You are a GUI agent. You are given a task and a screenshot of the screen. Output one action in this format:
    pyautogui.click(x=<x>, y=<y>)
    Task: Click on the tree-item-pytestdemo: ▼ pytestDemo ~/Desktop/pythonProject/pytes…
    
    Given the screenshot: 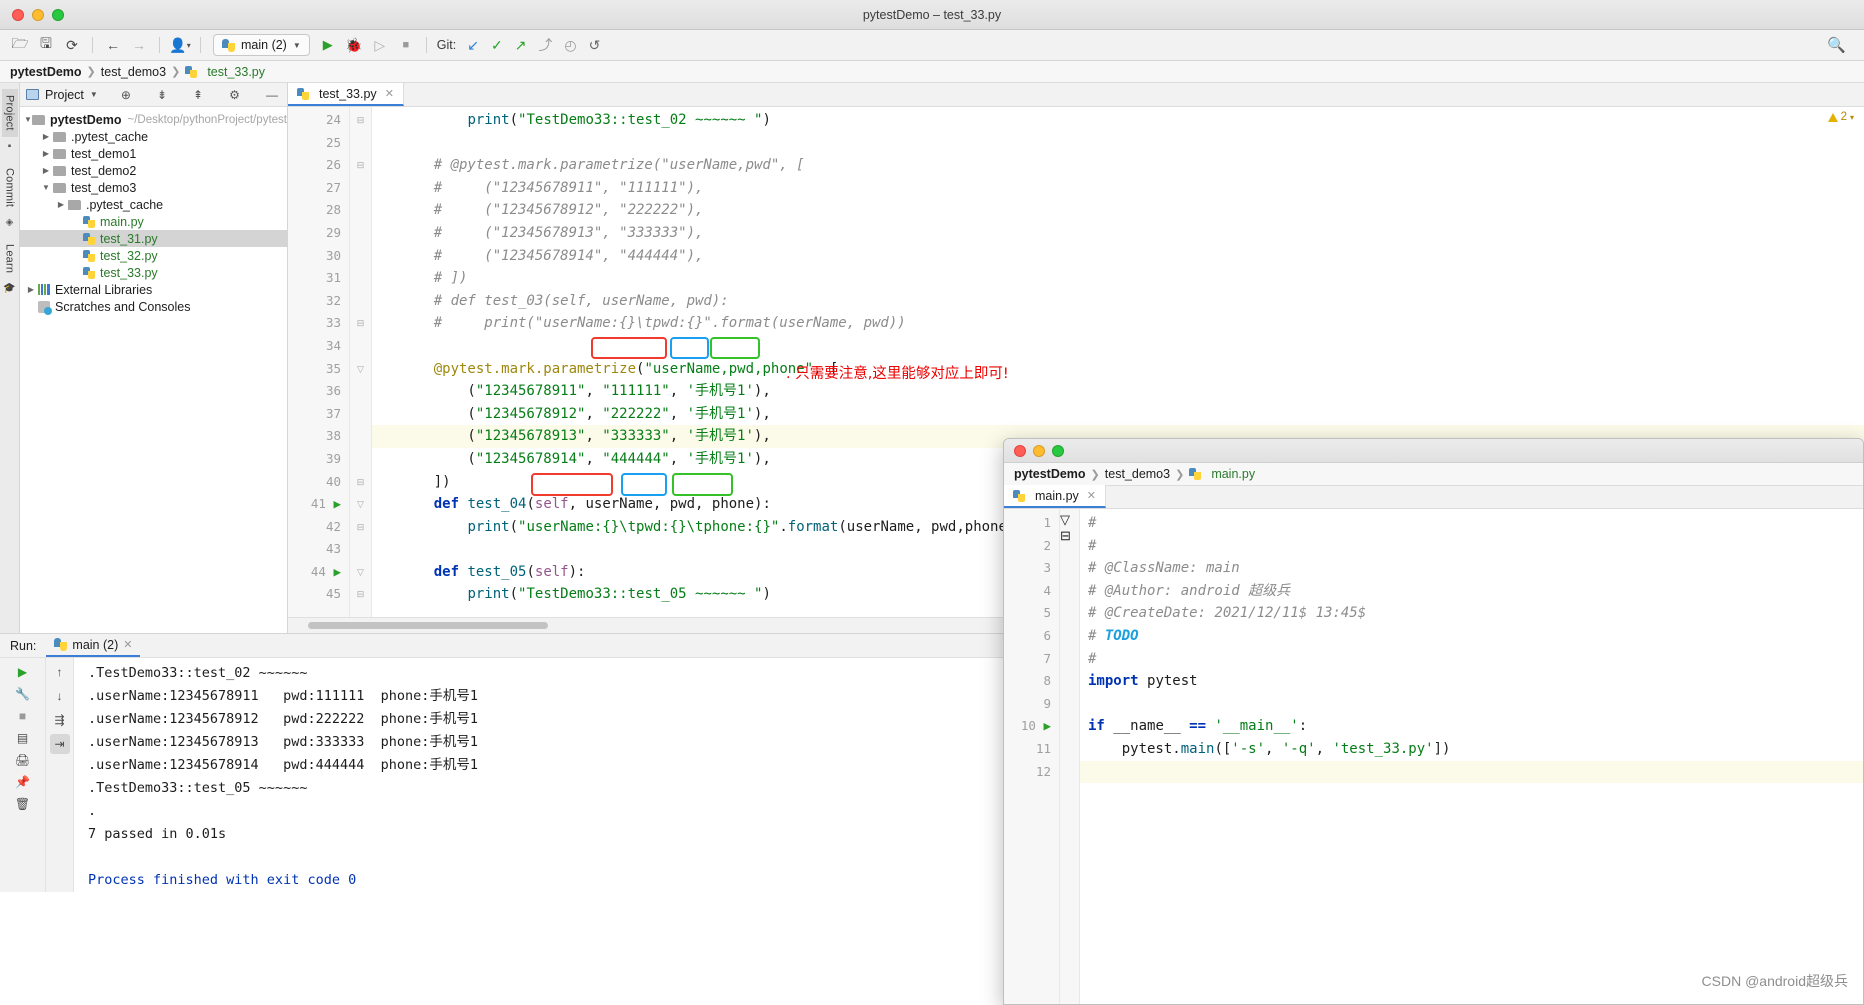 What is the action you would take?
    pyautogui.click(x=153, y=119)
    